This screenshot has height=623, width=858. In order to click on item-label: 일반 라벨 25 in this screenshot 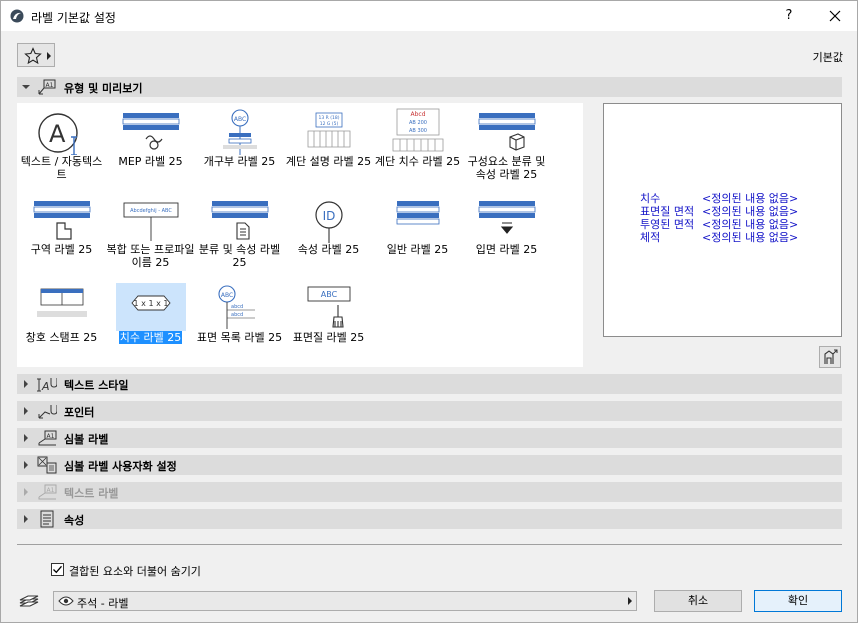, I will do `click(417, 249)`.